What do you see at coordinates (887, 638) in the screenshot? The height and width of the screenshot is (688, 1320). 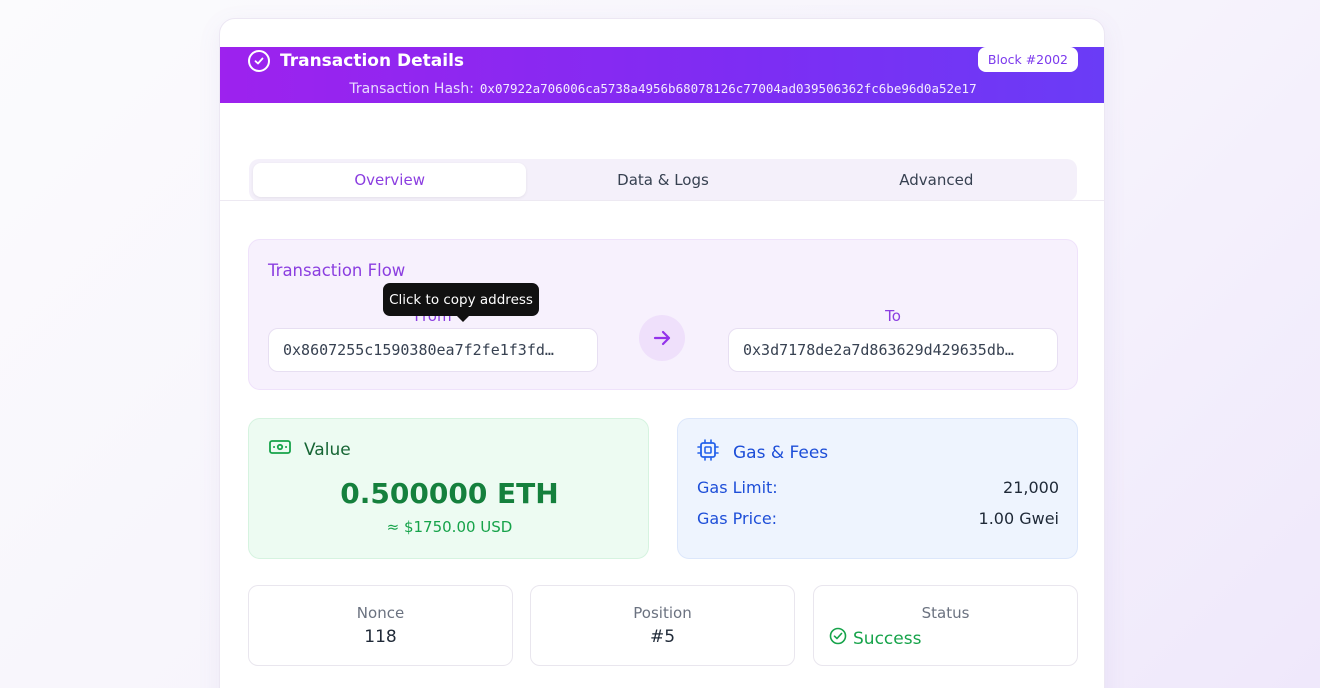 I see `status-value: Success` at bounding box center [887, 638].